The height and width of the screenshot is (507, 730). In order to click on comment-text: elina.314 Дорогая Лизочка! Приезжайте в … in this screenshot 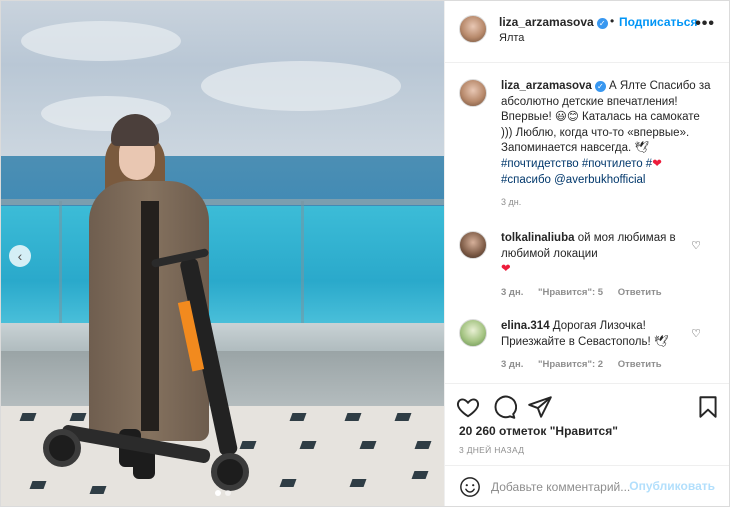, I will do `click(596, 334)`.